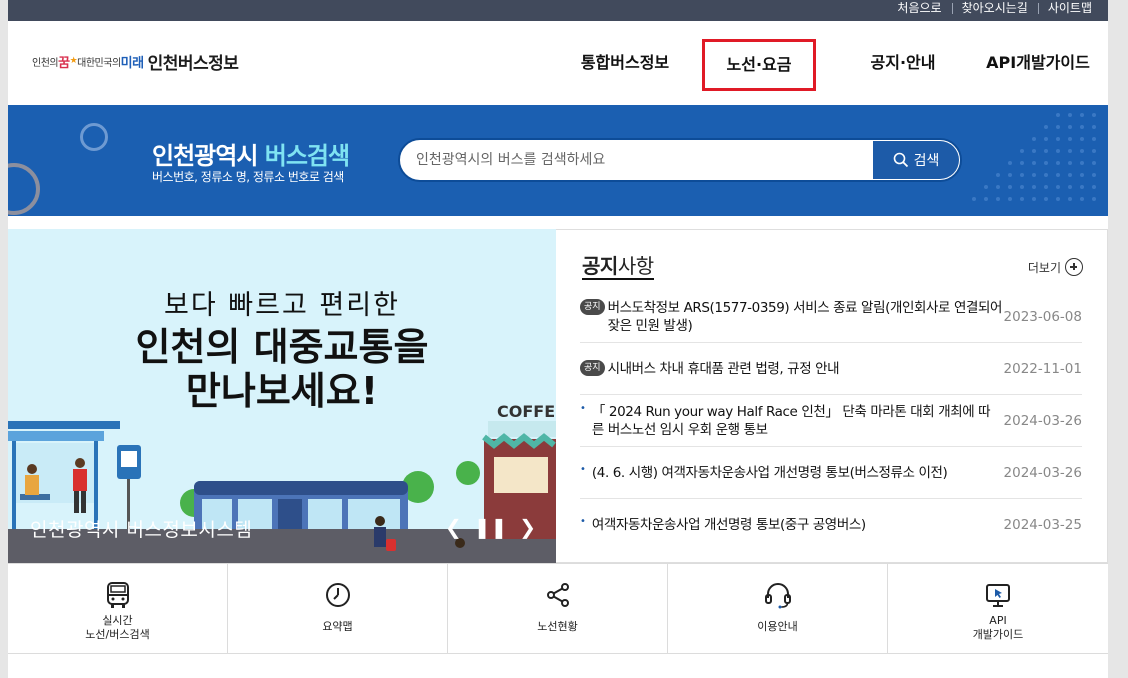 The image size is (1128, 678). I want to click on notice-more-button: 더보기, so click(1055, 267).